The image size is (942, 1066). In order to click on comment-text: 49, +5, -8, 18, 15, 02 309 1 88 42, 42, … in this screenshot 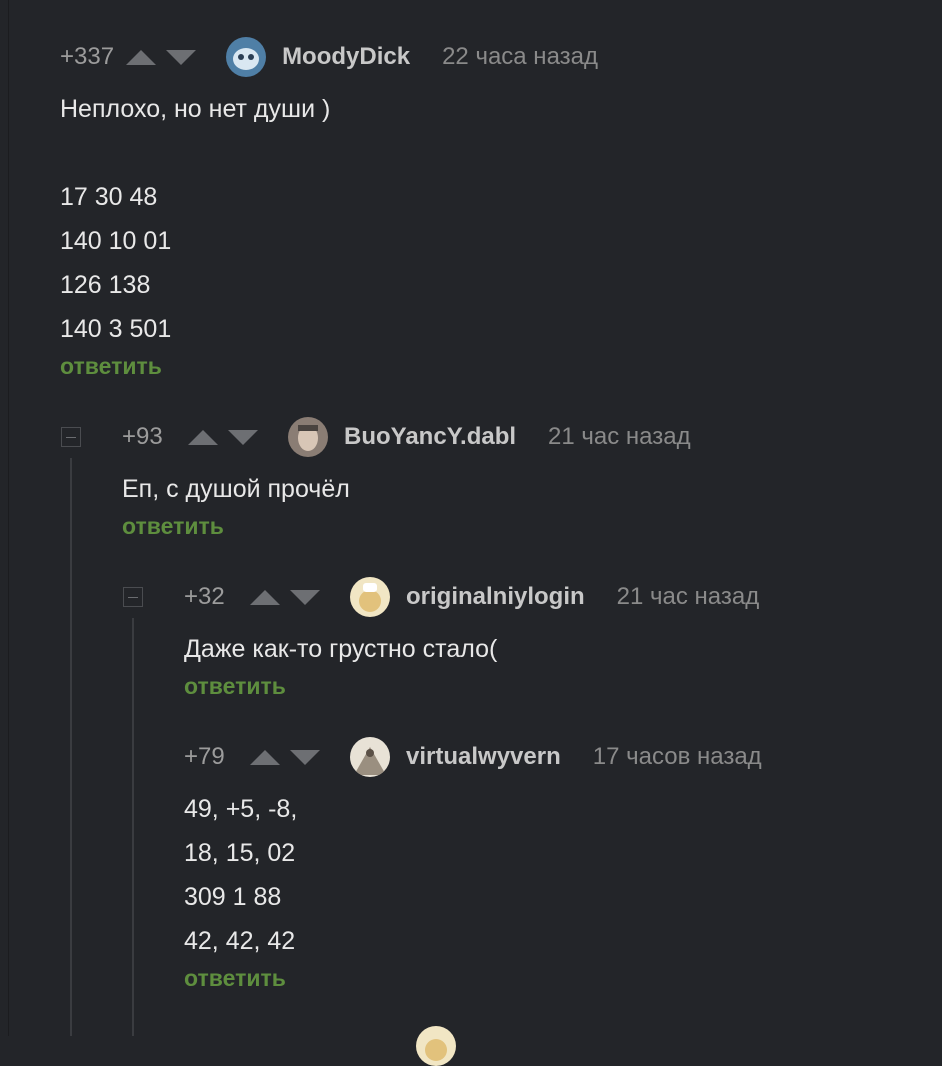, I will do `click(473, 875)`.